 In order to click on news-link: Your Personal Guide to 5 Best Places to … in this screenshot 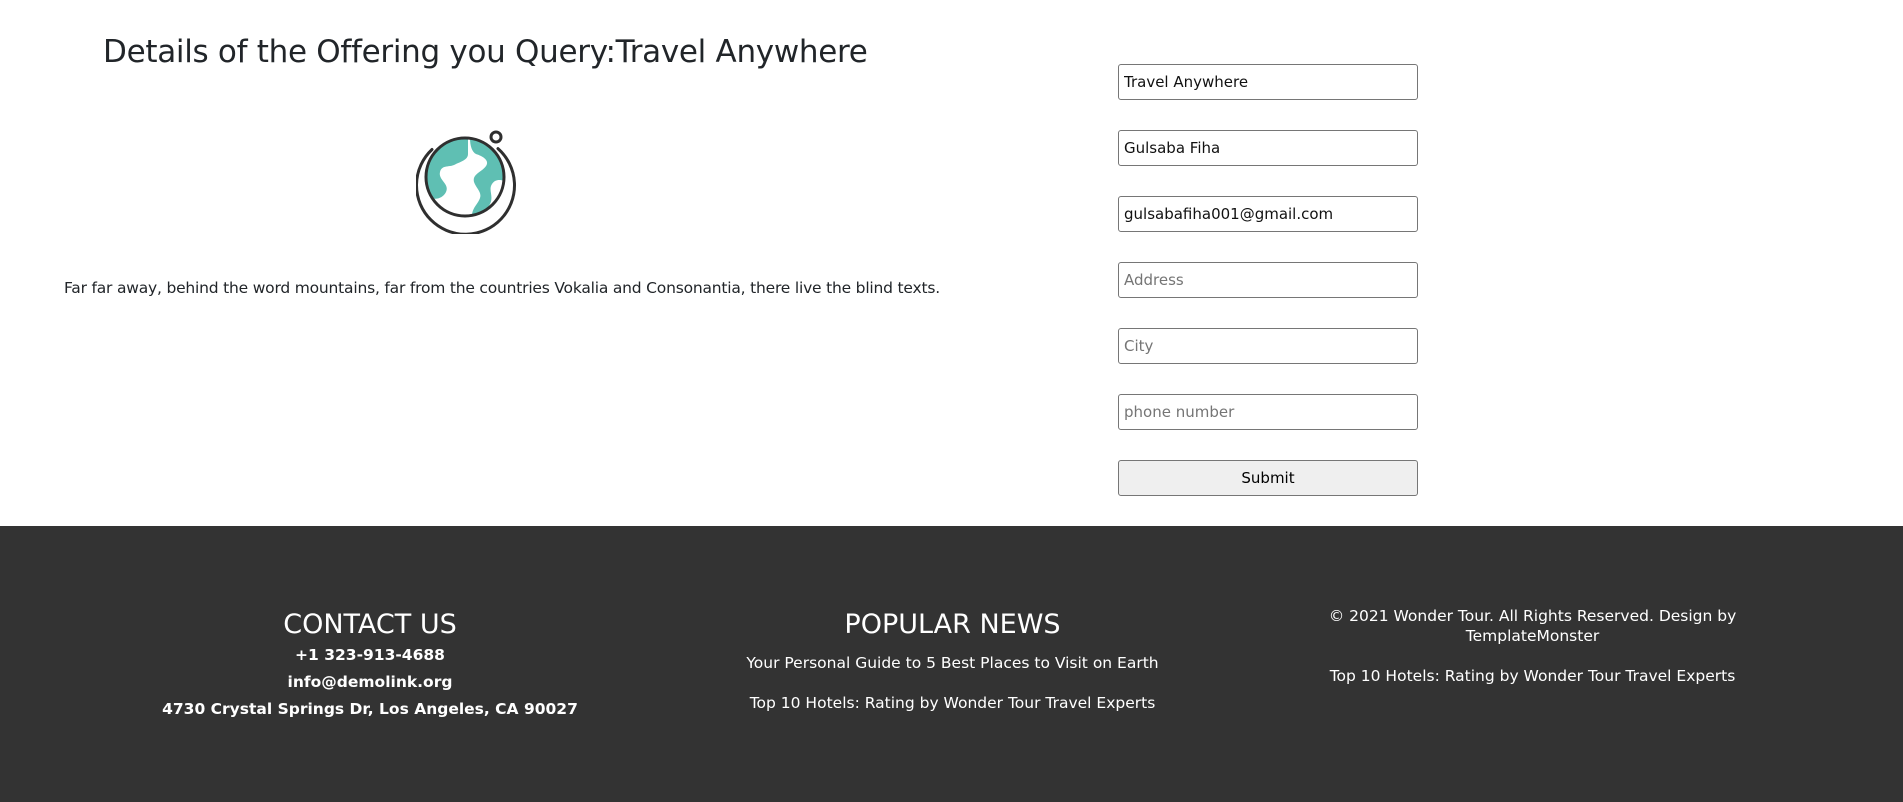, I will do `click(952, 663)`.